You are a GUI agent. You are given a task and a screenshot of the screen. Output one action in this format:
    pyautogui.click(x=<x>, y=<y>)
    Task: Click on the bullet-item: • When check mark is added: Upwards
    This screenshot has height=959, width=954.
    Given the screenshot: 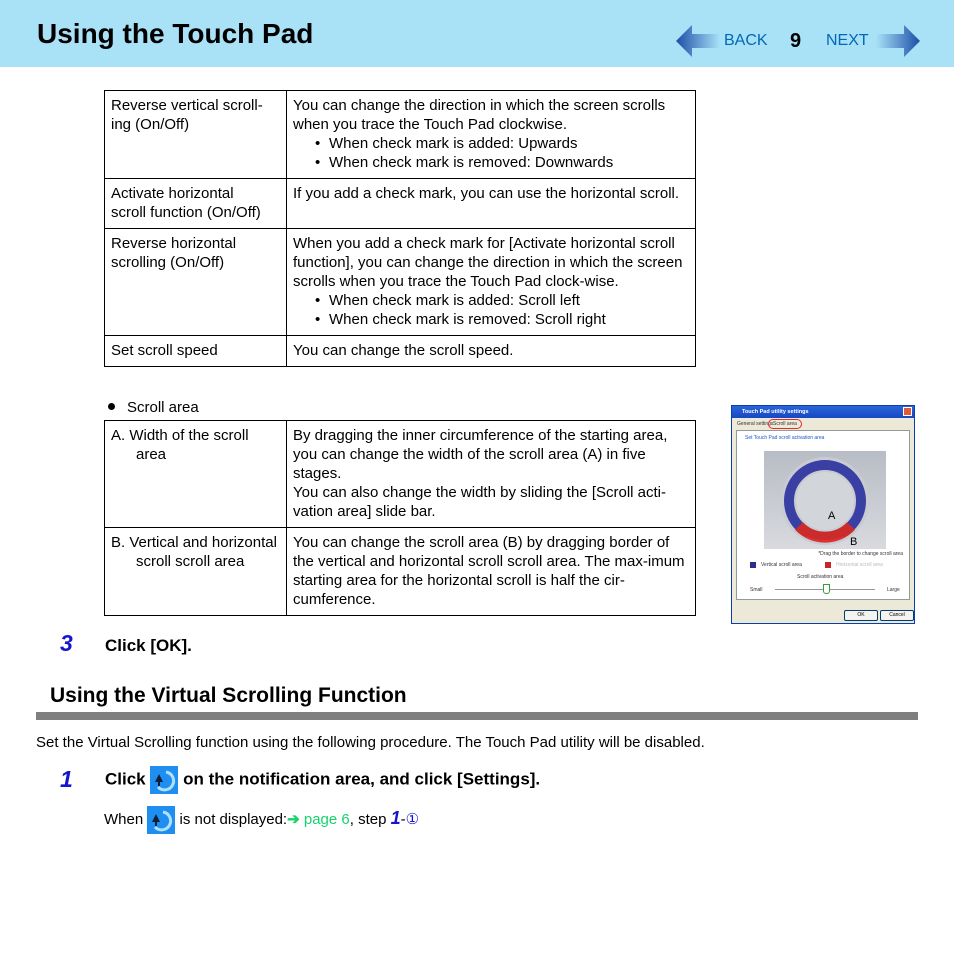 What is the action you would take?
    pyautogui.click(x=446, y=143)
    